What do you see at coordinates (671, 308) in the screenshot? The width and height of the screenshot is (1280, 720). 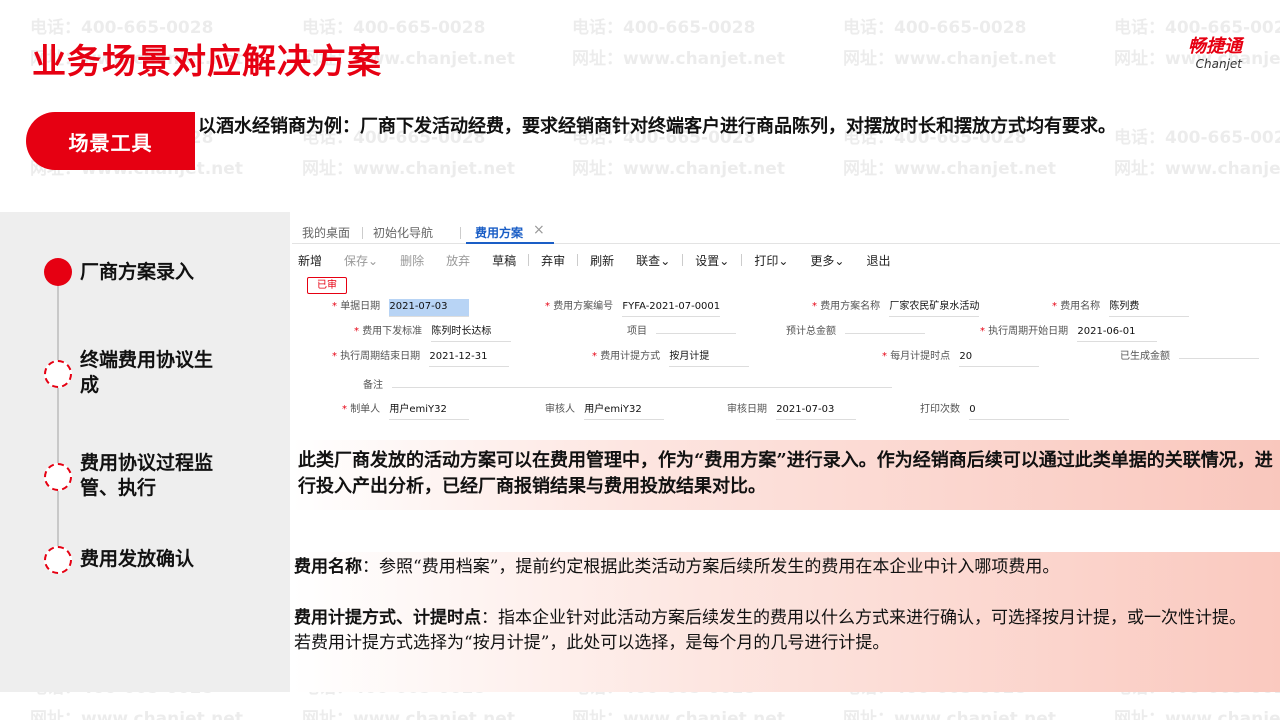 I see `plan-code-input: FYFA-2021-07-0001` at bounding box center [671, 308].